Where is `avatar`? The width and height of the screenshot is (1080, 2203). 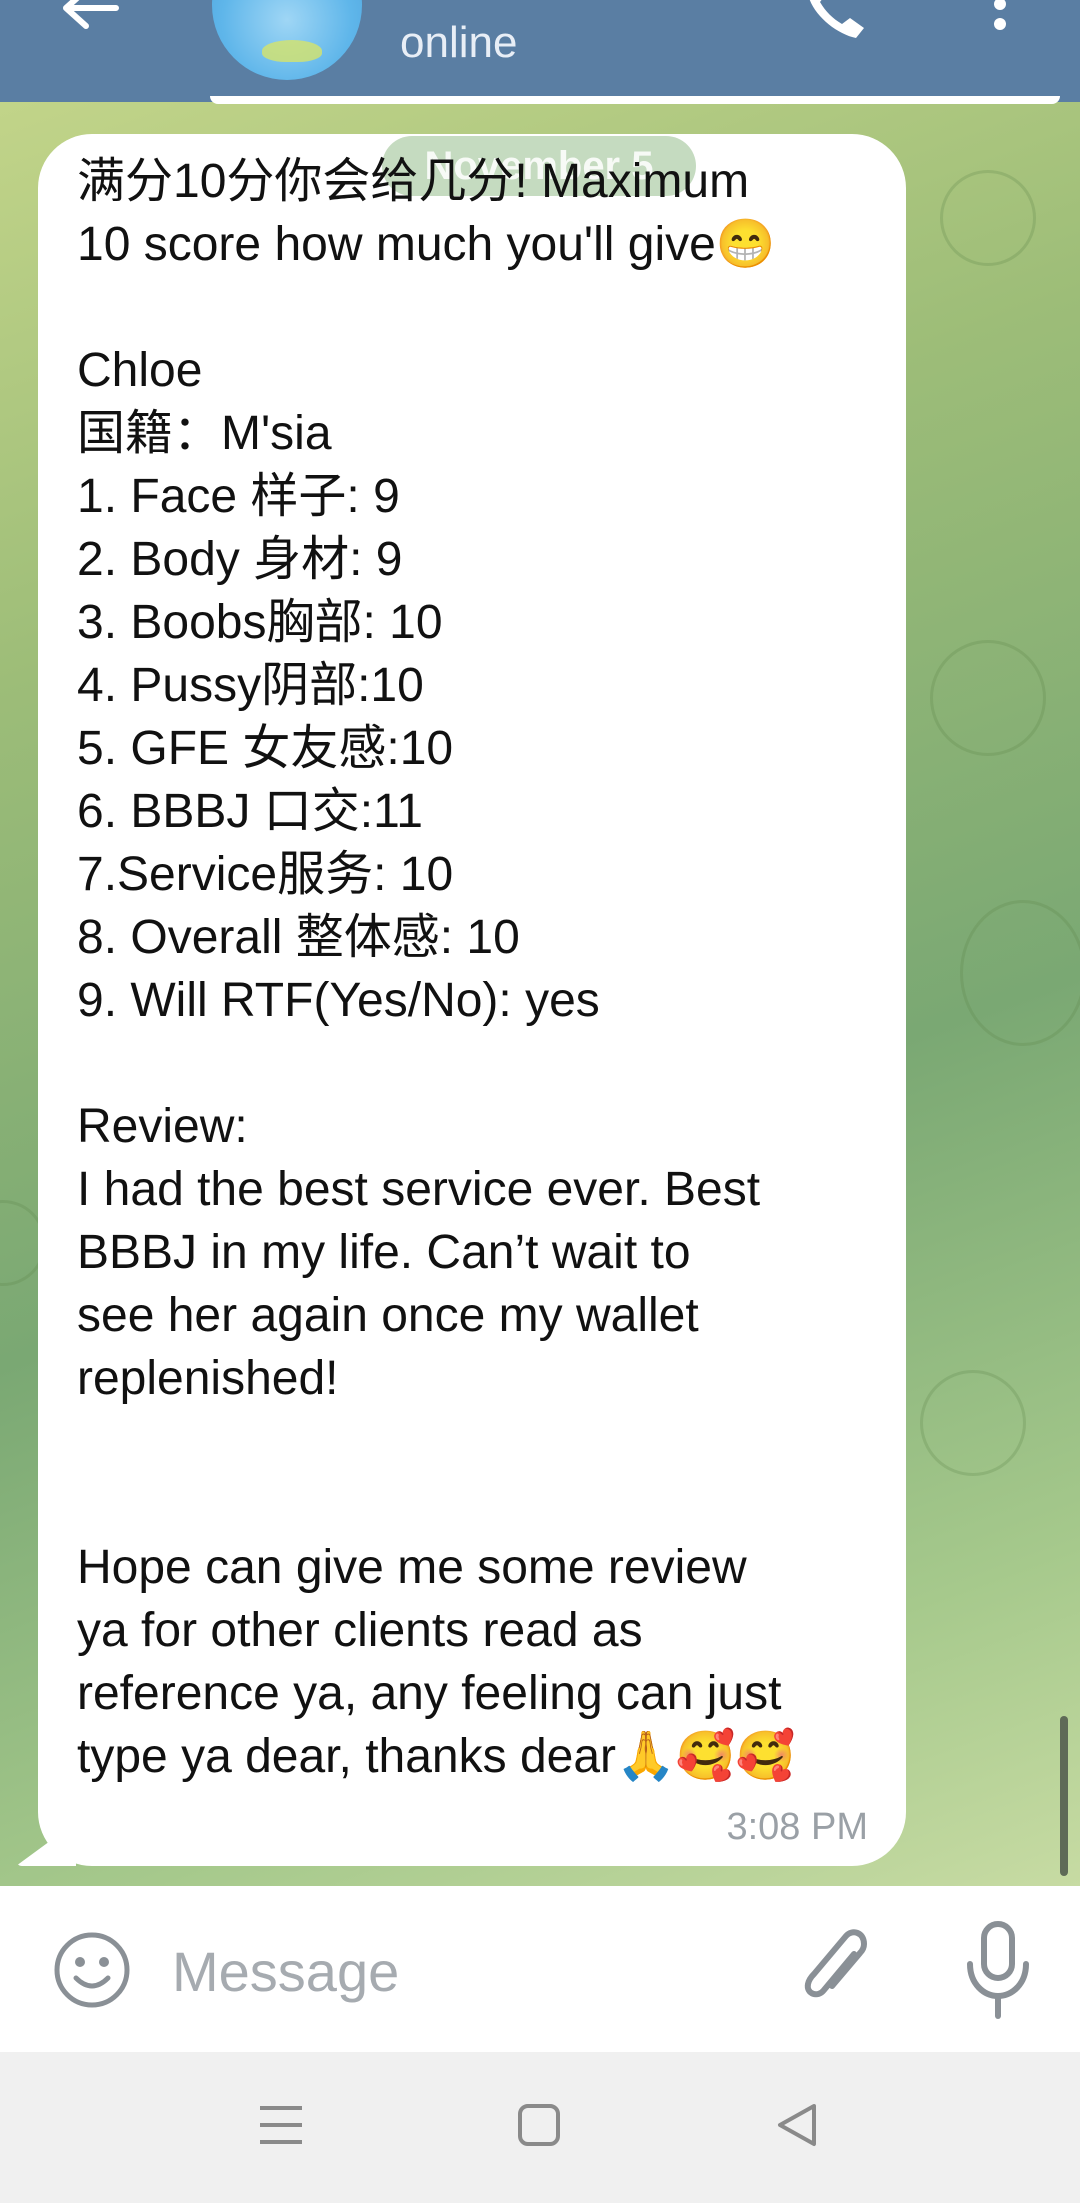
avatar is located at coordinates (287, 40).